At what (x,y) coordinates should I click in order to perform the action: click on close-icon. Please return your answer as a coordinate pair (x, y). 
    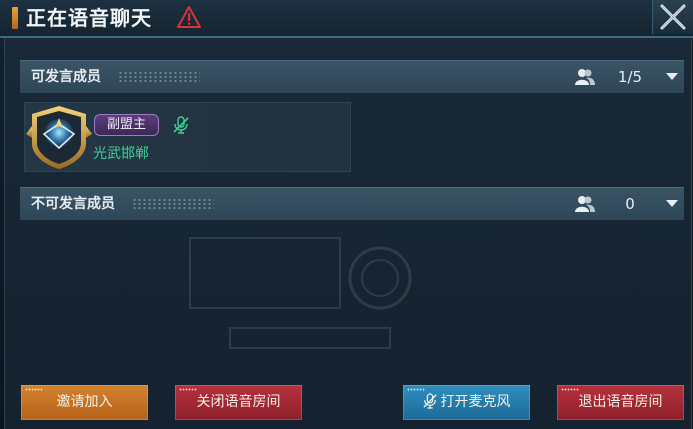
    Looking at the image, I should click on (673, 17).